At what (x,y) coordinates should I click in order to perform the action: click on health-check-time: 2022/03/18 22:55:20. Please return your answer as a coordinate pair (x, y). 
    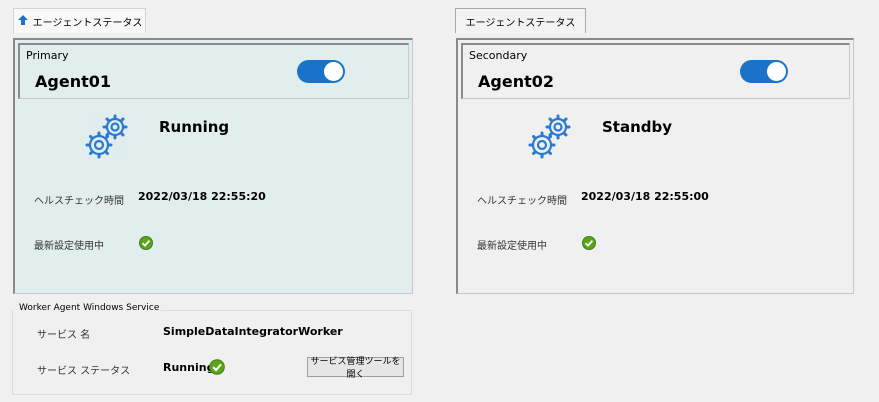
    Looking at the image, I should click on (202, 196).